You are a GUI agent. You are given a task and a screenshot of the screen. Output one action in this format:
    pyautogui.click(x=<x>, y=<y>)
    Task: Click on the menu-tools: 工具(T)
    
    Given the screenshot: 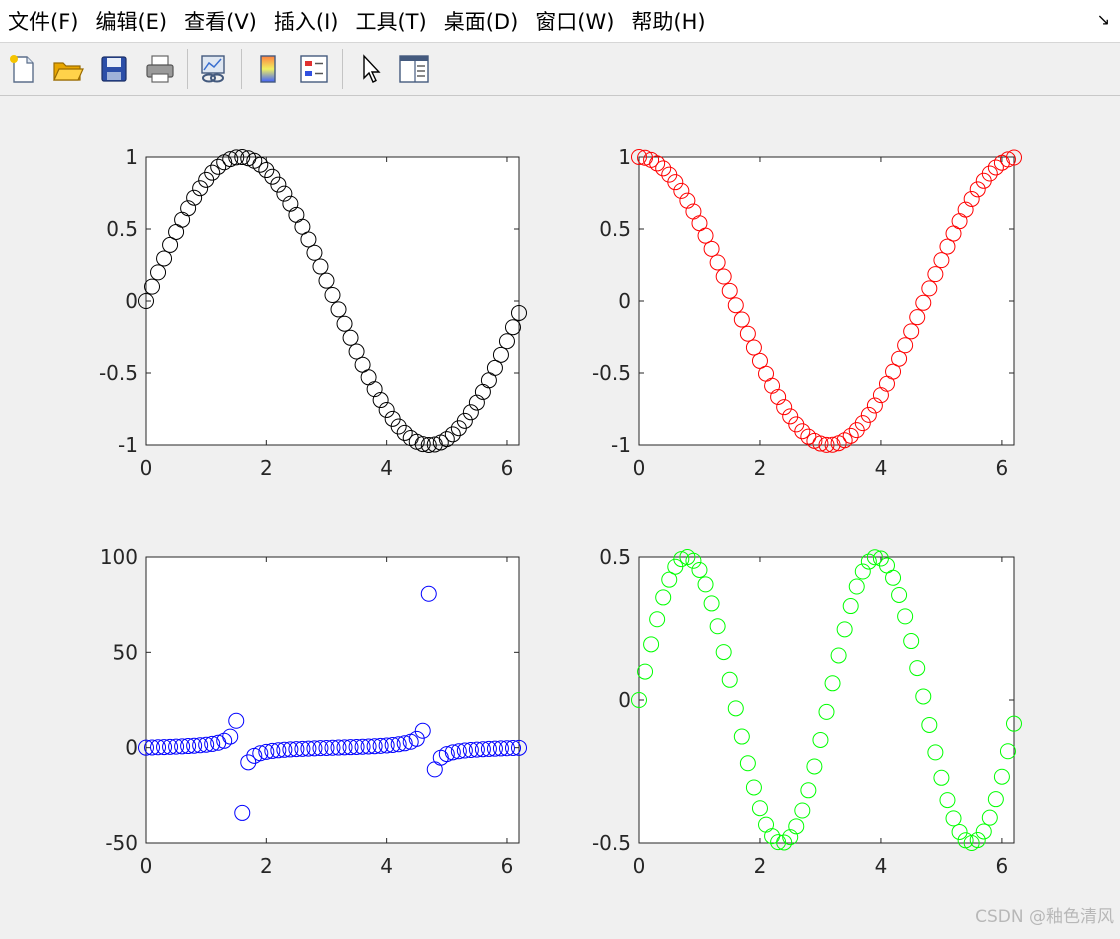 What is the action you would take?
    pyautogui.click(x=390, y=21)
    